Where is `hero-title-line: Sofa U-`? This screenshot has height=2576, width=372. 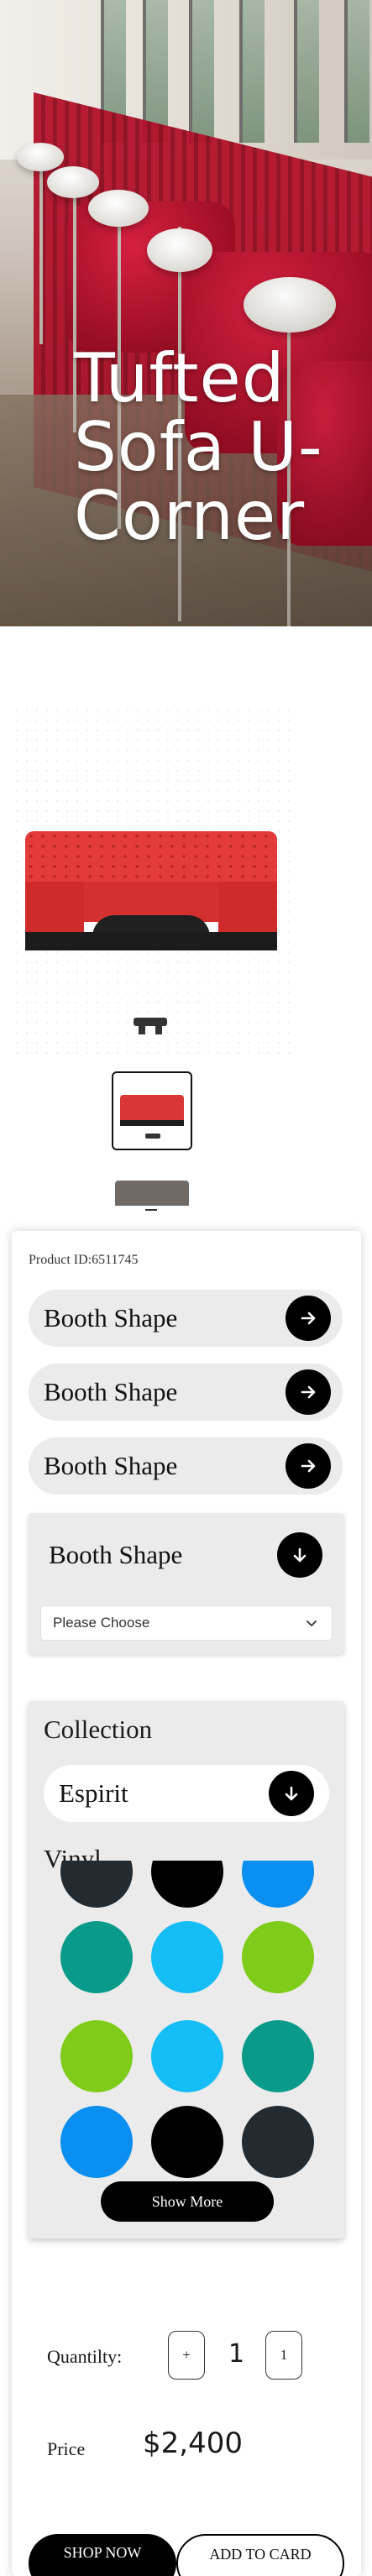 hero-title-line: Sofa U- is located at coordinates (199, 447).